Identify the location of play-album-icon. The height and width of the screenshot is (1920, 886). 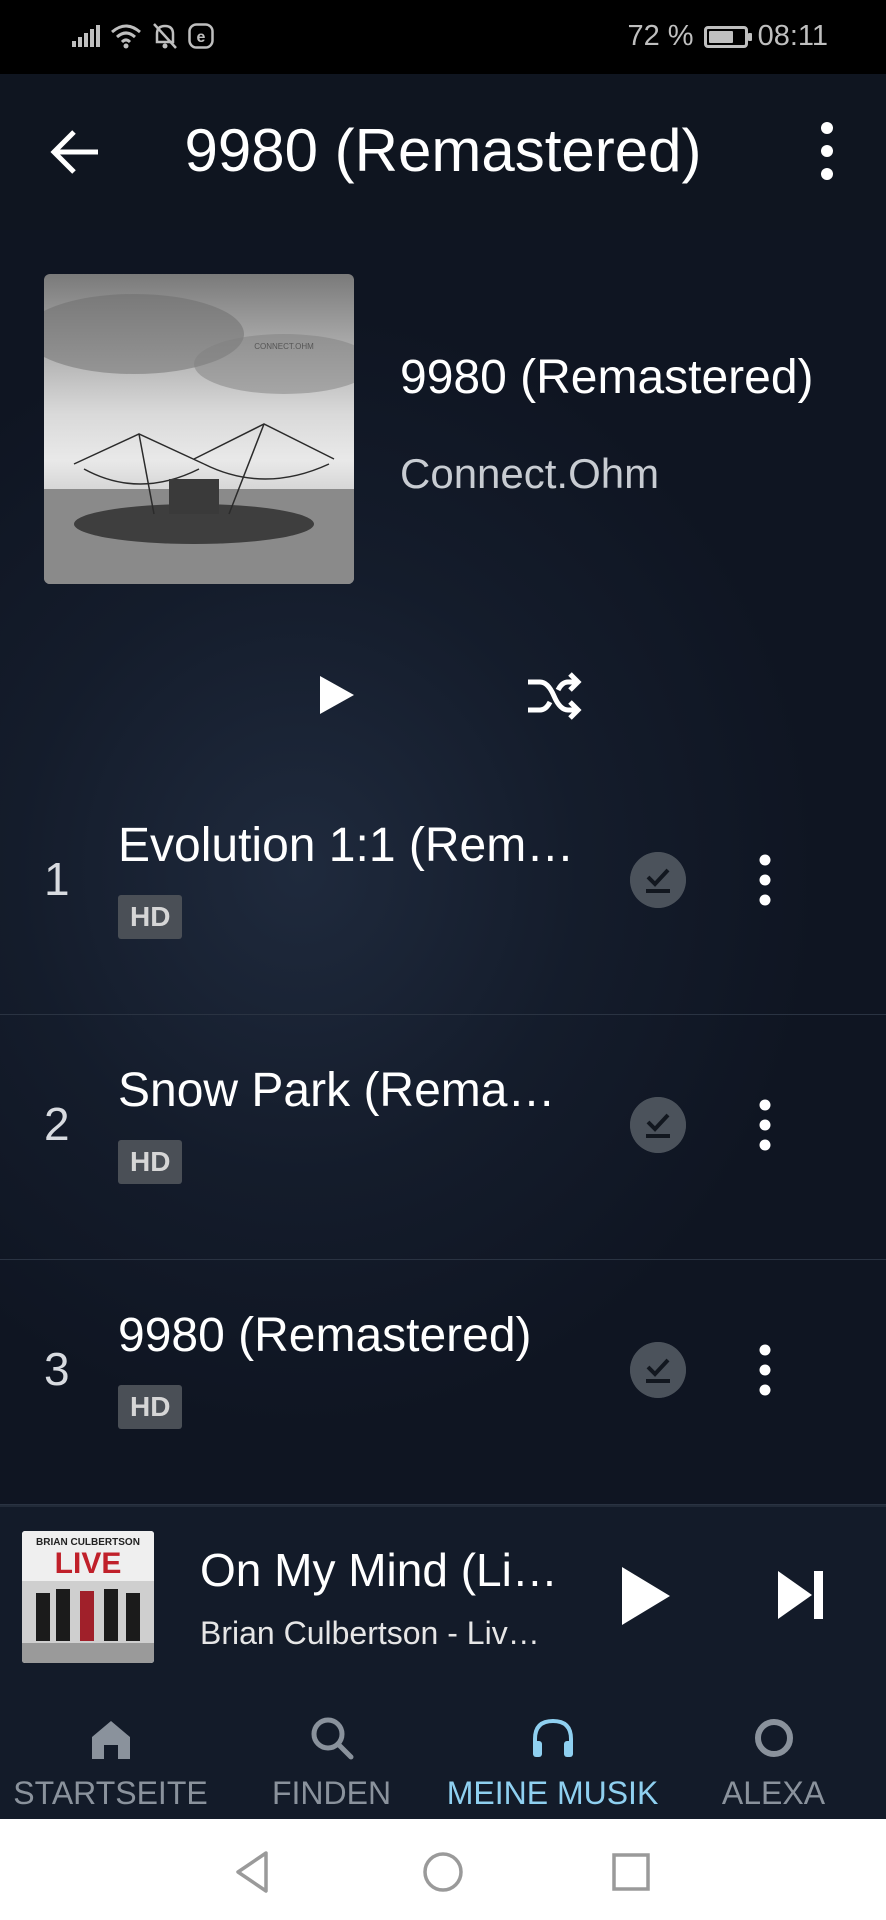
(335, 695).